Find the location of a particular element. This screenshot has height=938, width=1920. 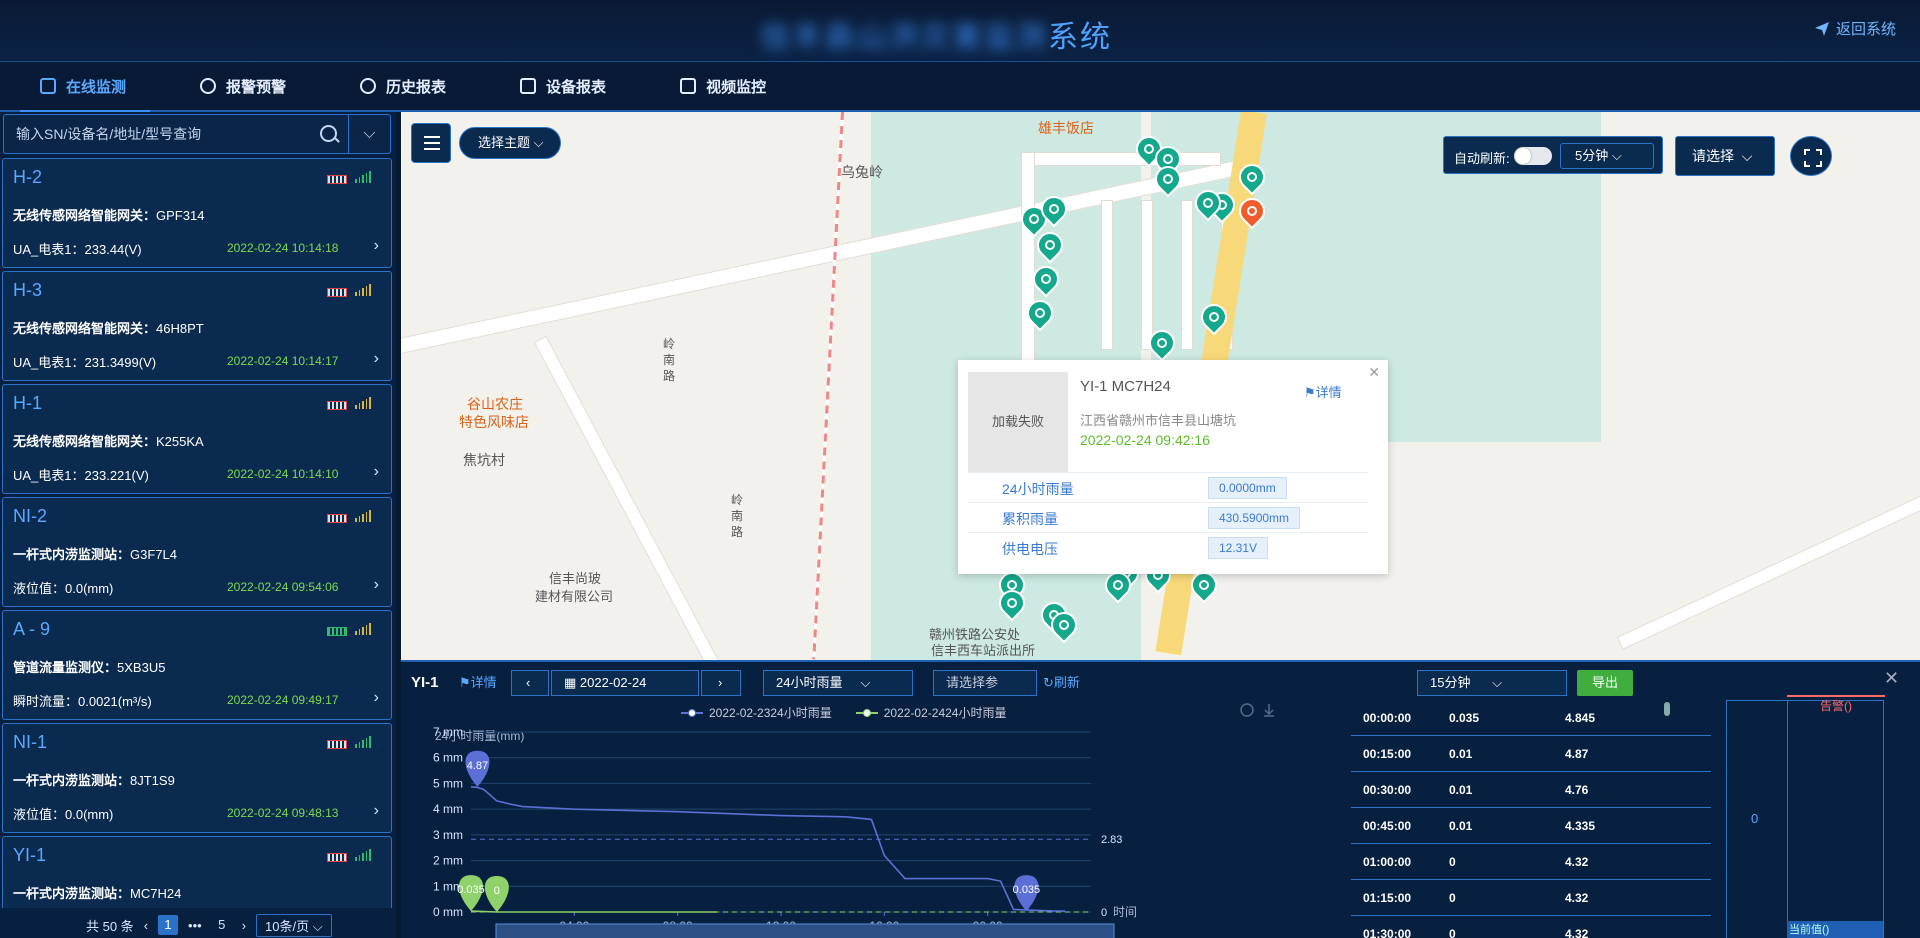

download-icon is located at coordinates (1269, 710).